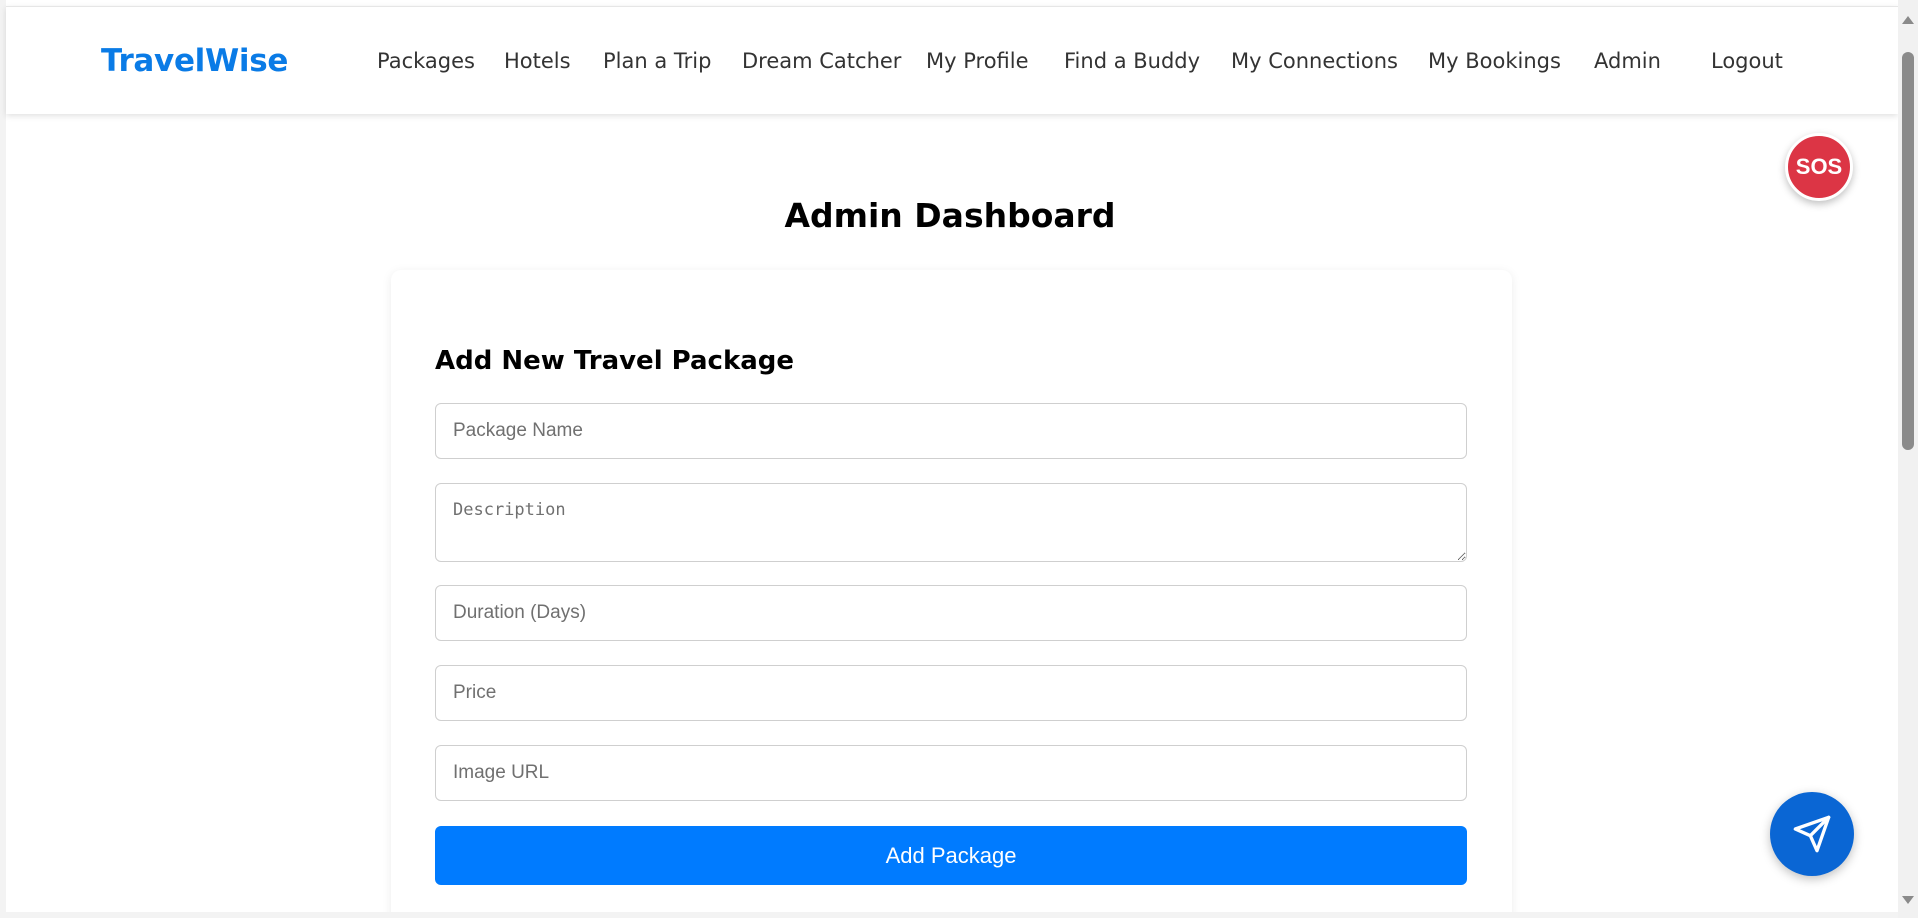 The image size is (1918, 918). What do you see at coordinates (3, 459) in the screenshot?
I see `window-left-edge` at bounding box center [3, 459].